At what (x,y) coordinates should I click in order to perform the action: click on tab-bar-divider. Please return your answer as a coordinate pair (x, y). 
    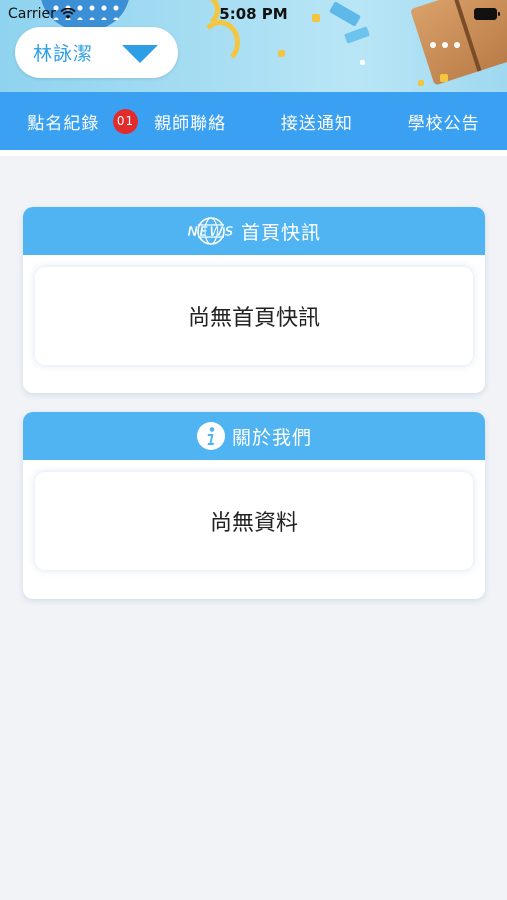
    Looking at the image, I should click on (253, 153).